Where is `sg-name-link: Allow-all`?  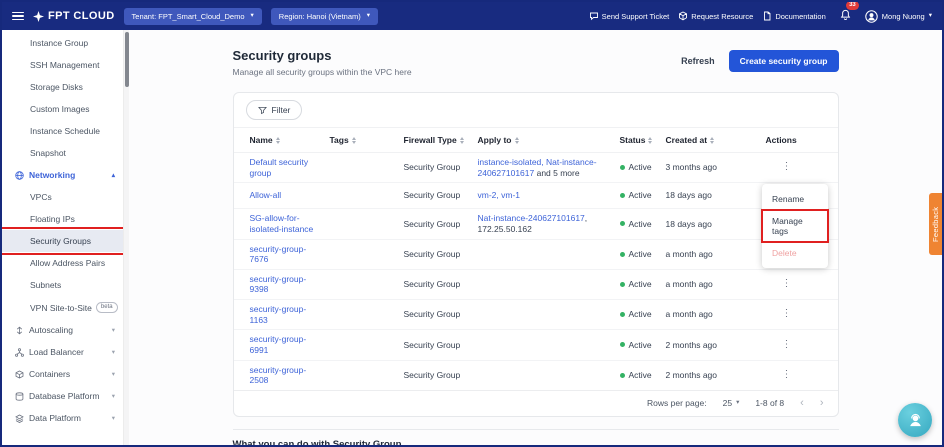 sg-name-link: Allow-all is located at coordinates (290, 195).